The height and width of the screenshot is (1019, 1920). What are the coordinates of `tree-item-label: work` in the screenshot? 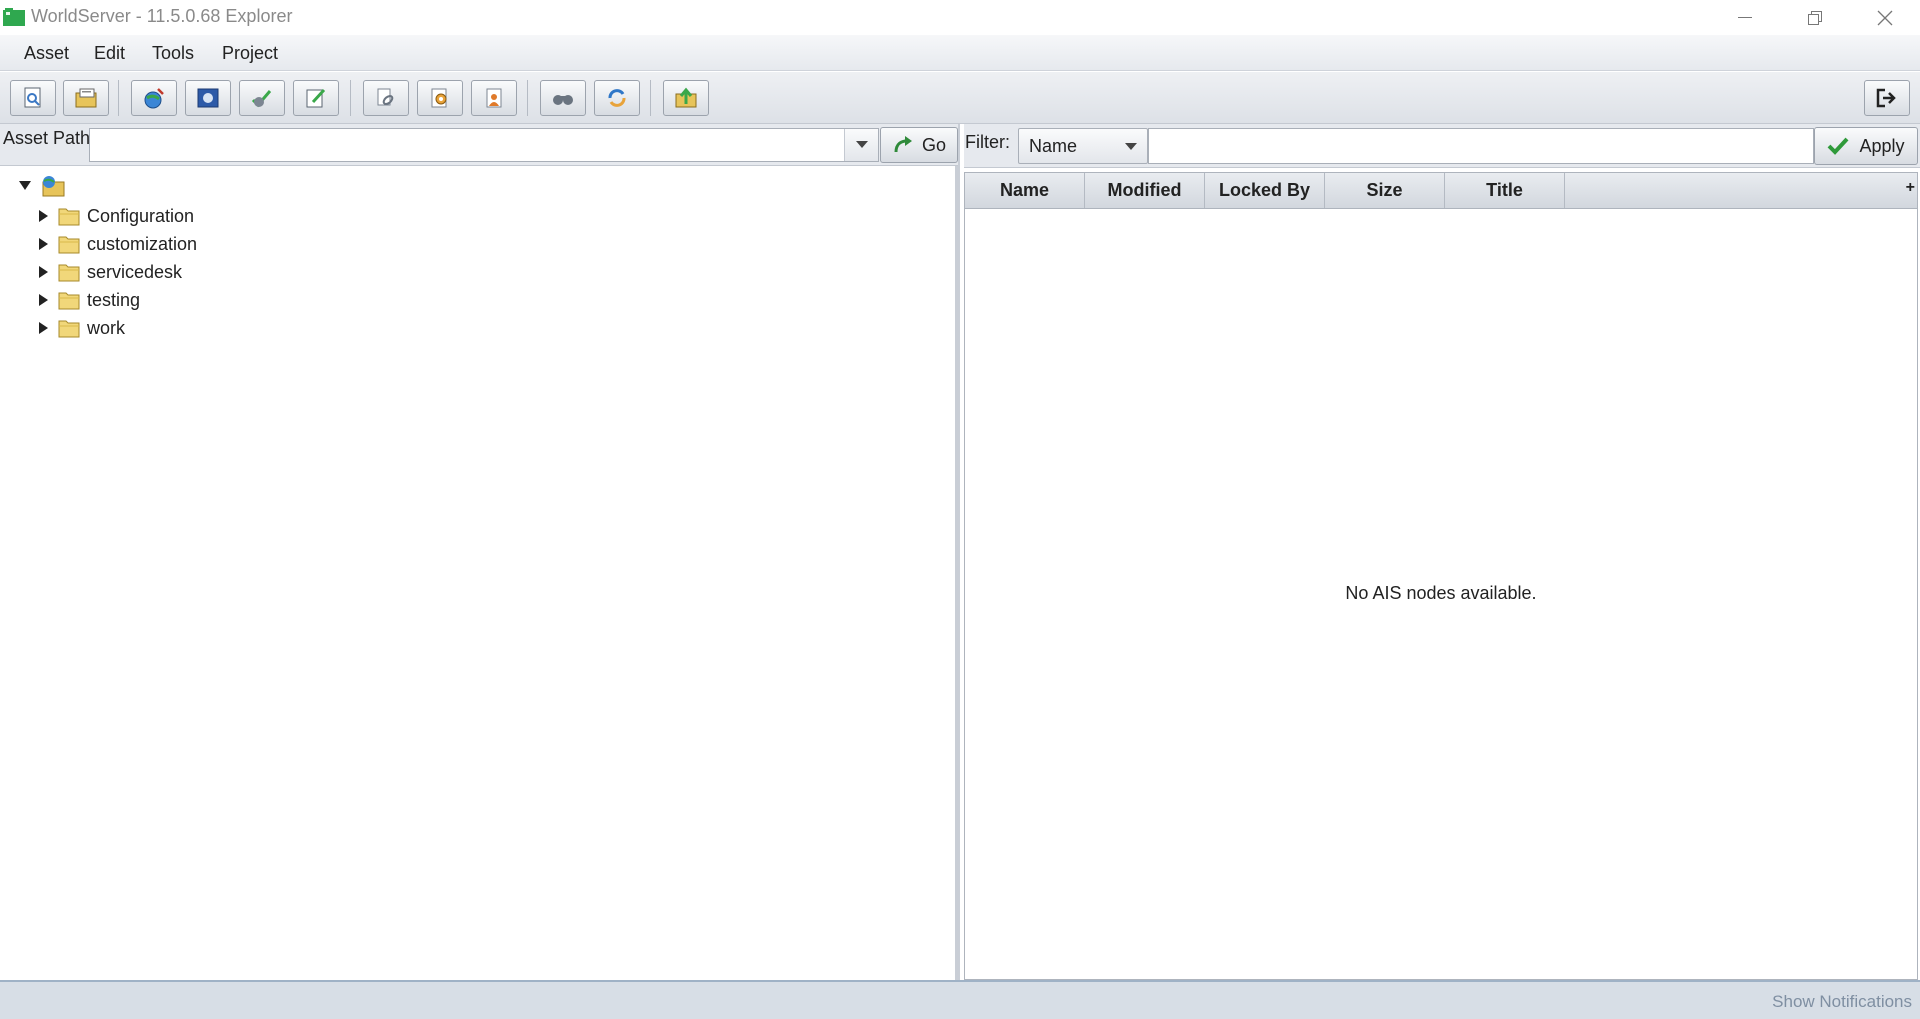 It's located at (106, 327).